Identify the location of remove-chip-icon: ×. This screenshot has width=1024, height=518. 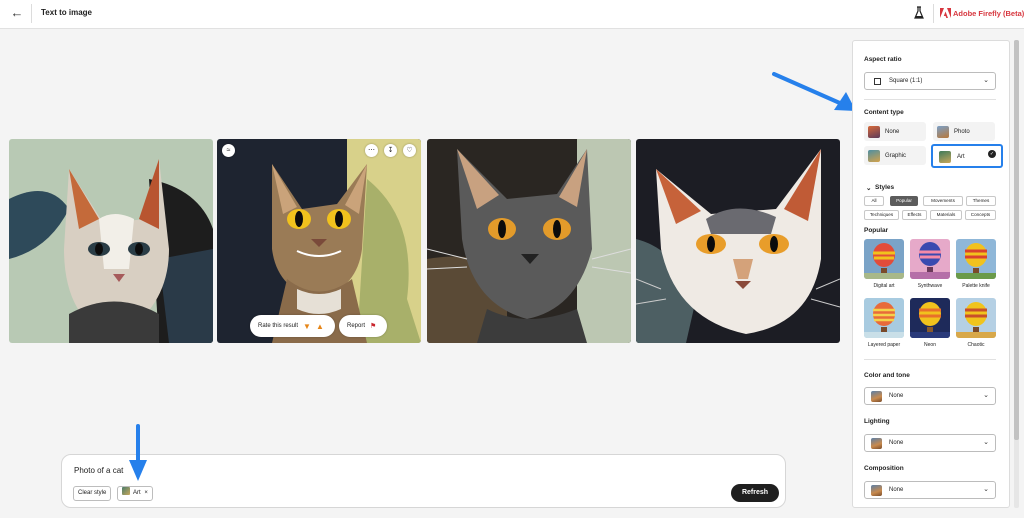
(146, 493).